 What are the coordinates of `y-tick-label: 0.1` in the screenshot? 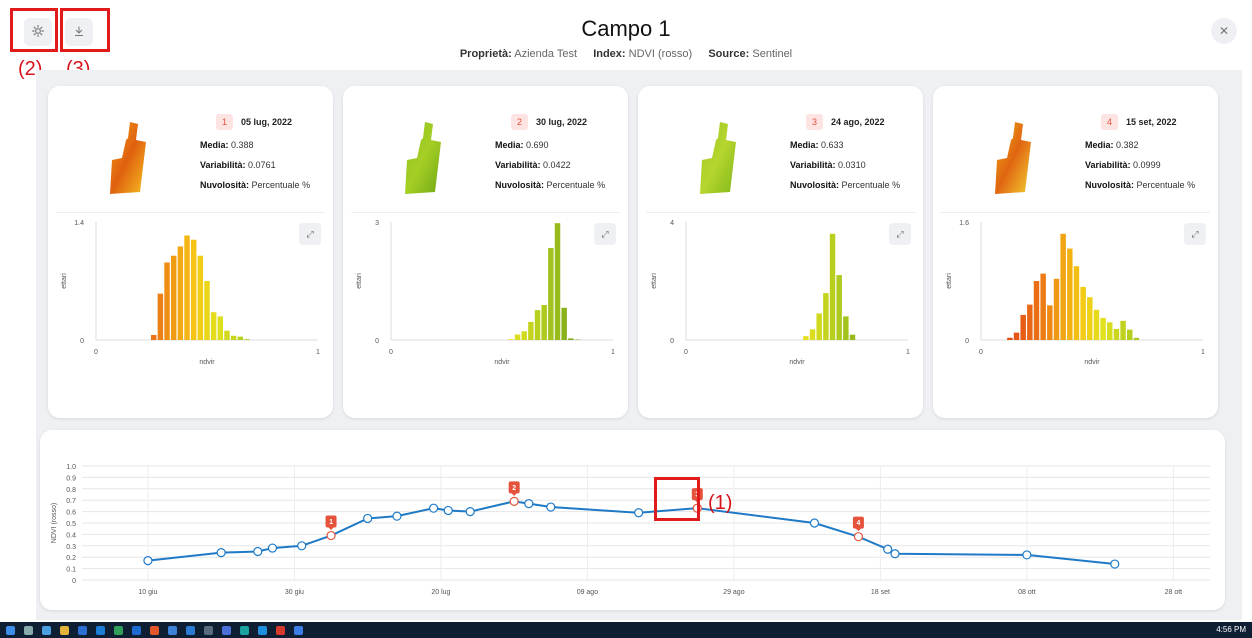 It's located at (71, 570).